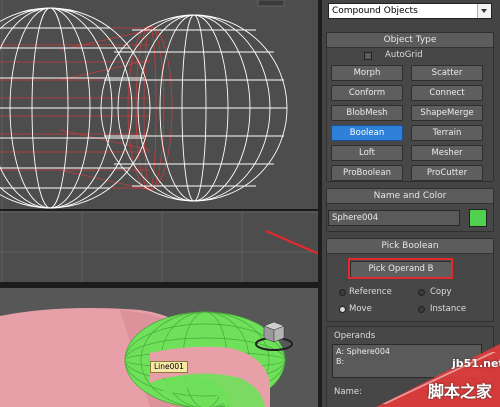  I want to click on operand-b-item: B:, so click(340, 362).